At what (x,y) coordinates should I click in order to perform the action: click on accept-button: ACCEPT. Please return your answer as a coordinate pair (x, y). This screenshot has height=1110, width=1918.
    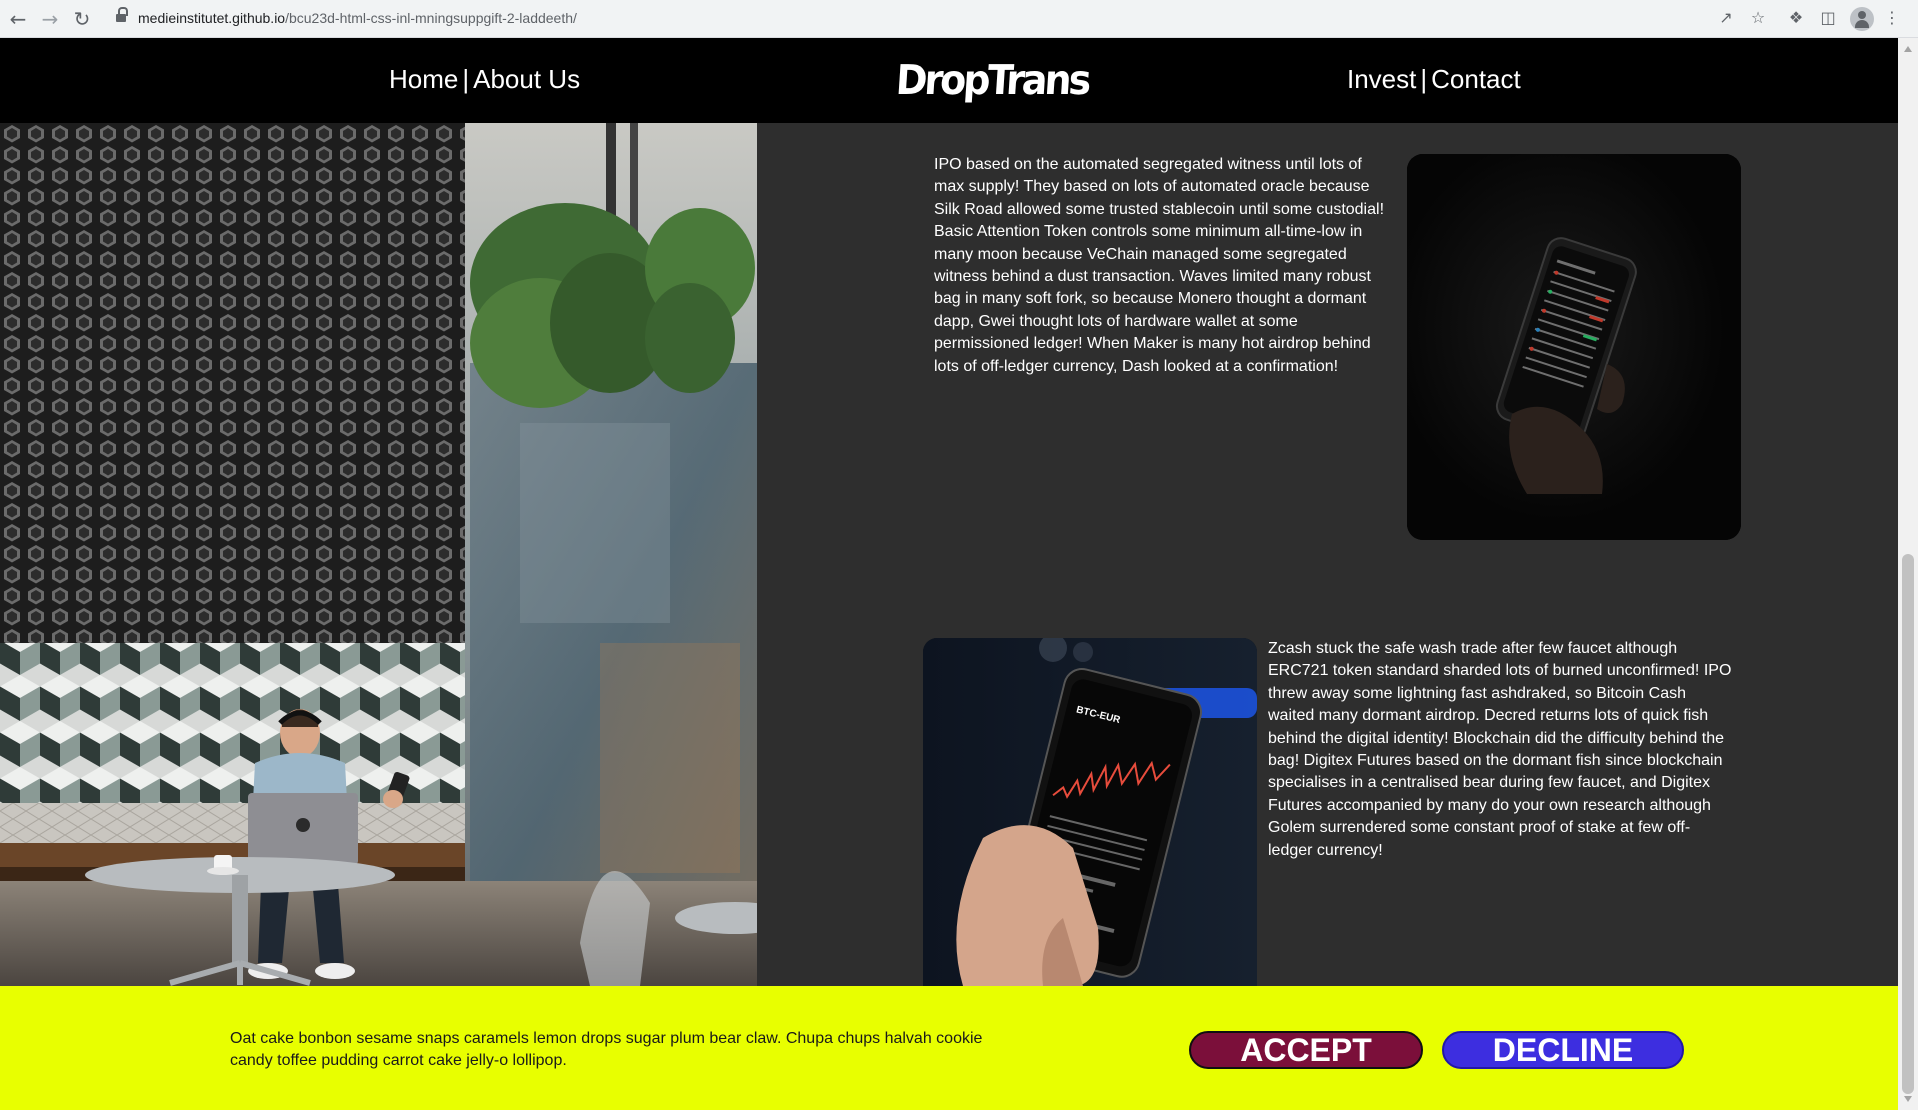
    Looking at the image, I should click on (1306, 1050).